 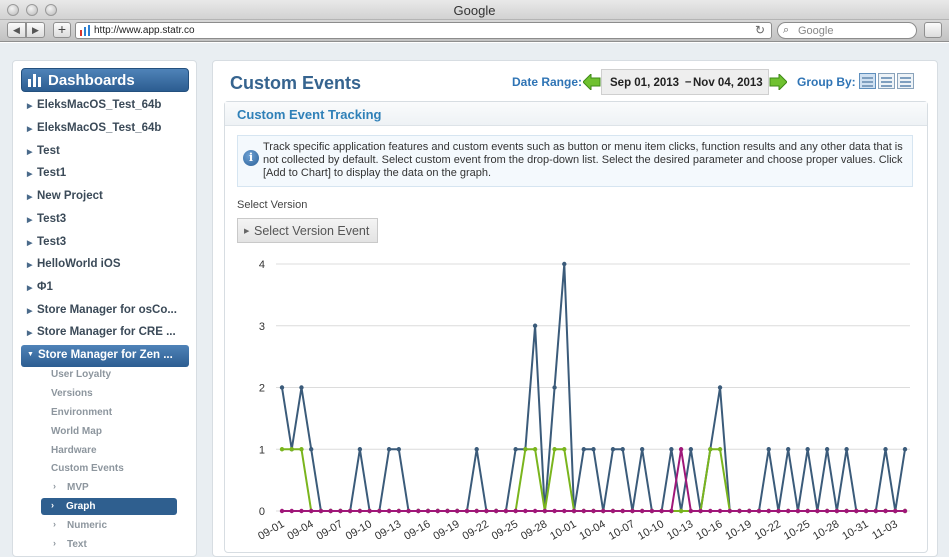 What do you see at coordinates (271, 530) in the screenshot?
I see `x-tick-label: 09-01` at bounding box center [271, 530].